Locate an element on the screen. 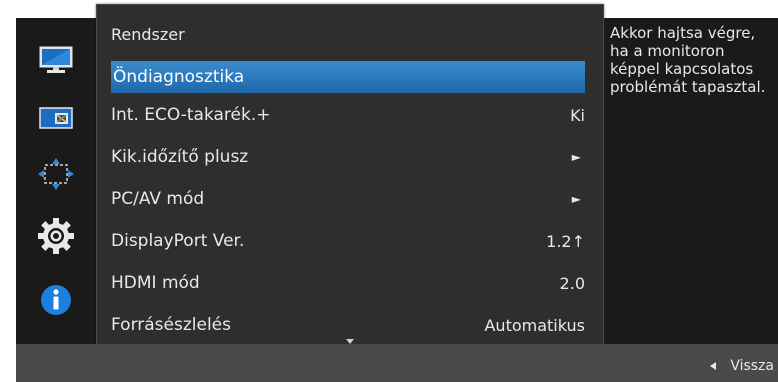  picture-in-picture-icon is located at coordinates (56, 118).